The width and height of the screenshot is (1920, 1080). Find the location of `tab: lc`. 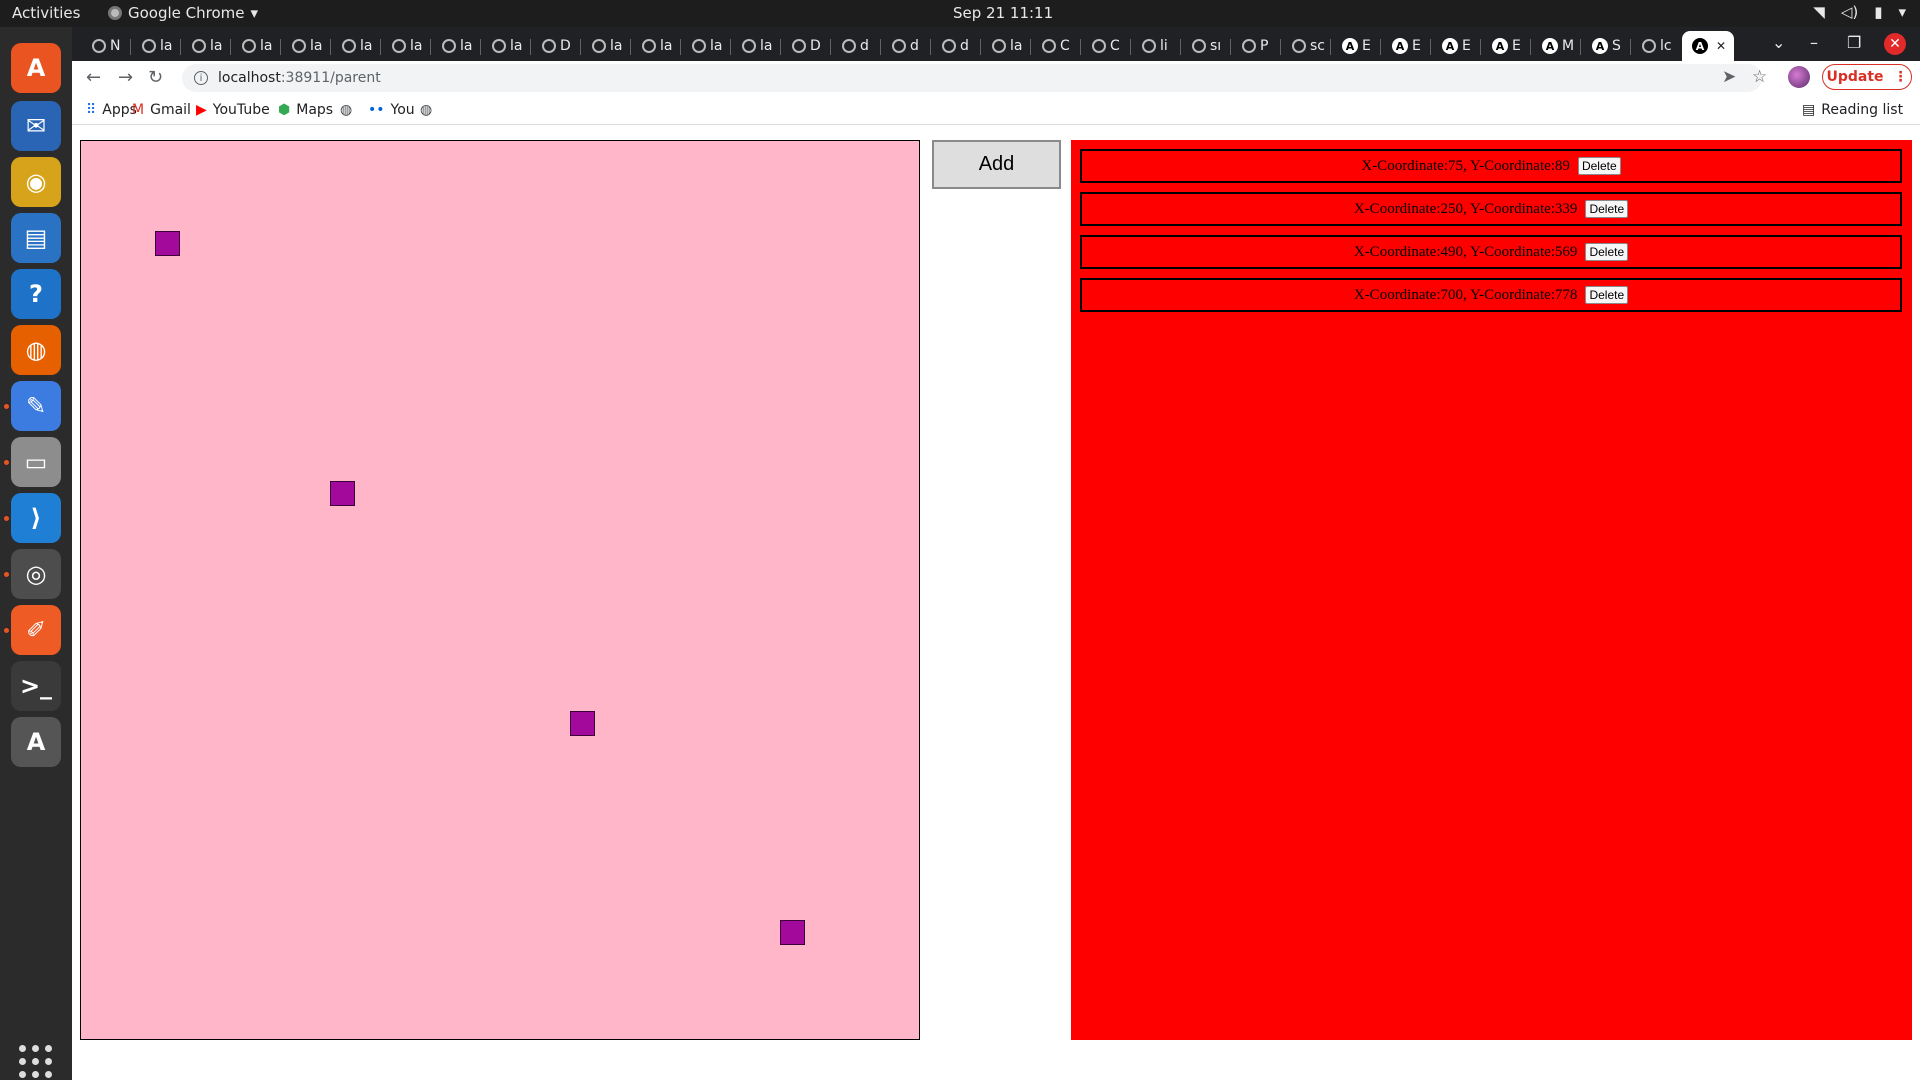

tab: lc is located at coordinates (1654, 46).